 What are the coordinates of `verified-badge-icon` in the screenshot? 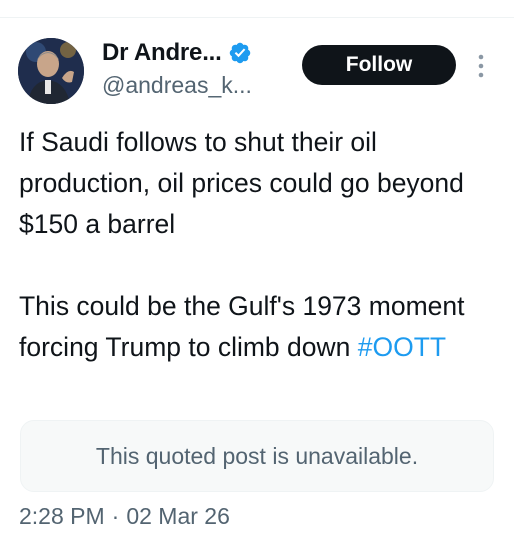 It's located at (239, 53).